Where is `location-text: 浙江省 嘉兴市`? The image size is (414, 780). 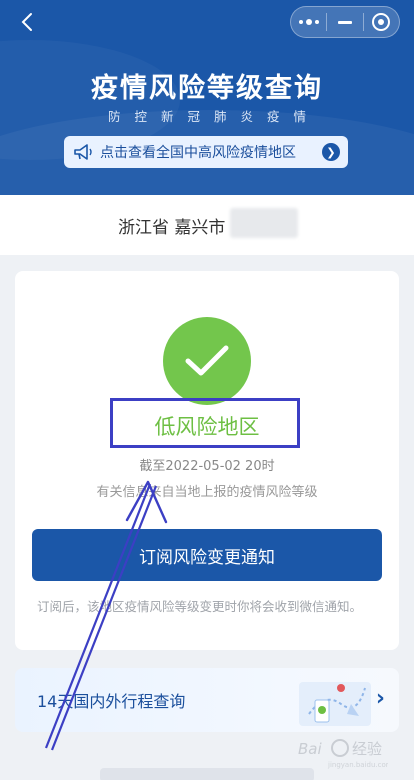
location-text: 浙江省 嘉兴市 is located at coordinates (172, 228).